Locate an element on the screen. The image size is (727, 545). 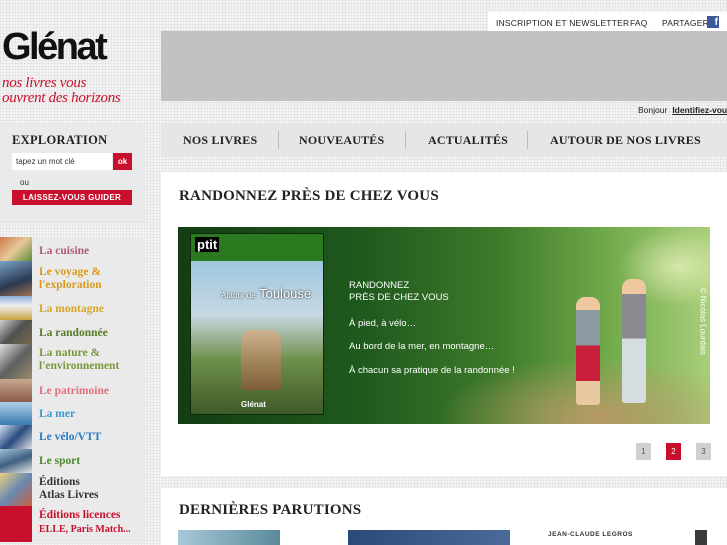
mer-thumbnail is located at coordinates (16, 413).